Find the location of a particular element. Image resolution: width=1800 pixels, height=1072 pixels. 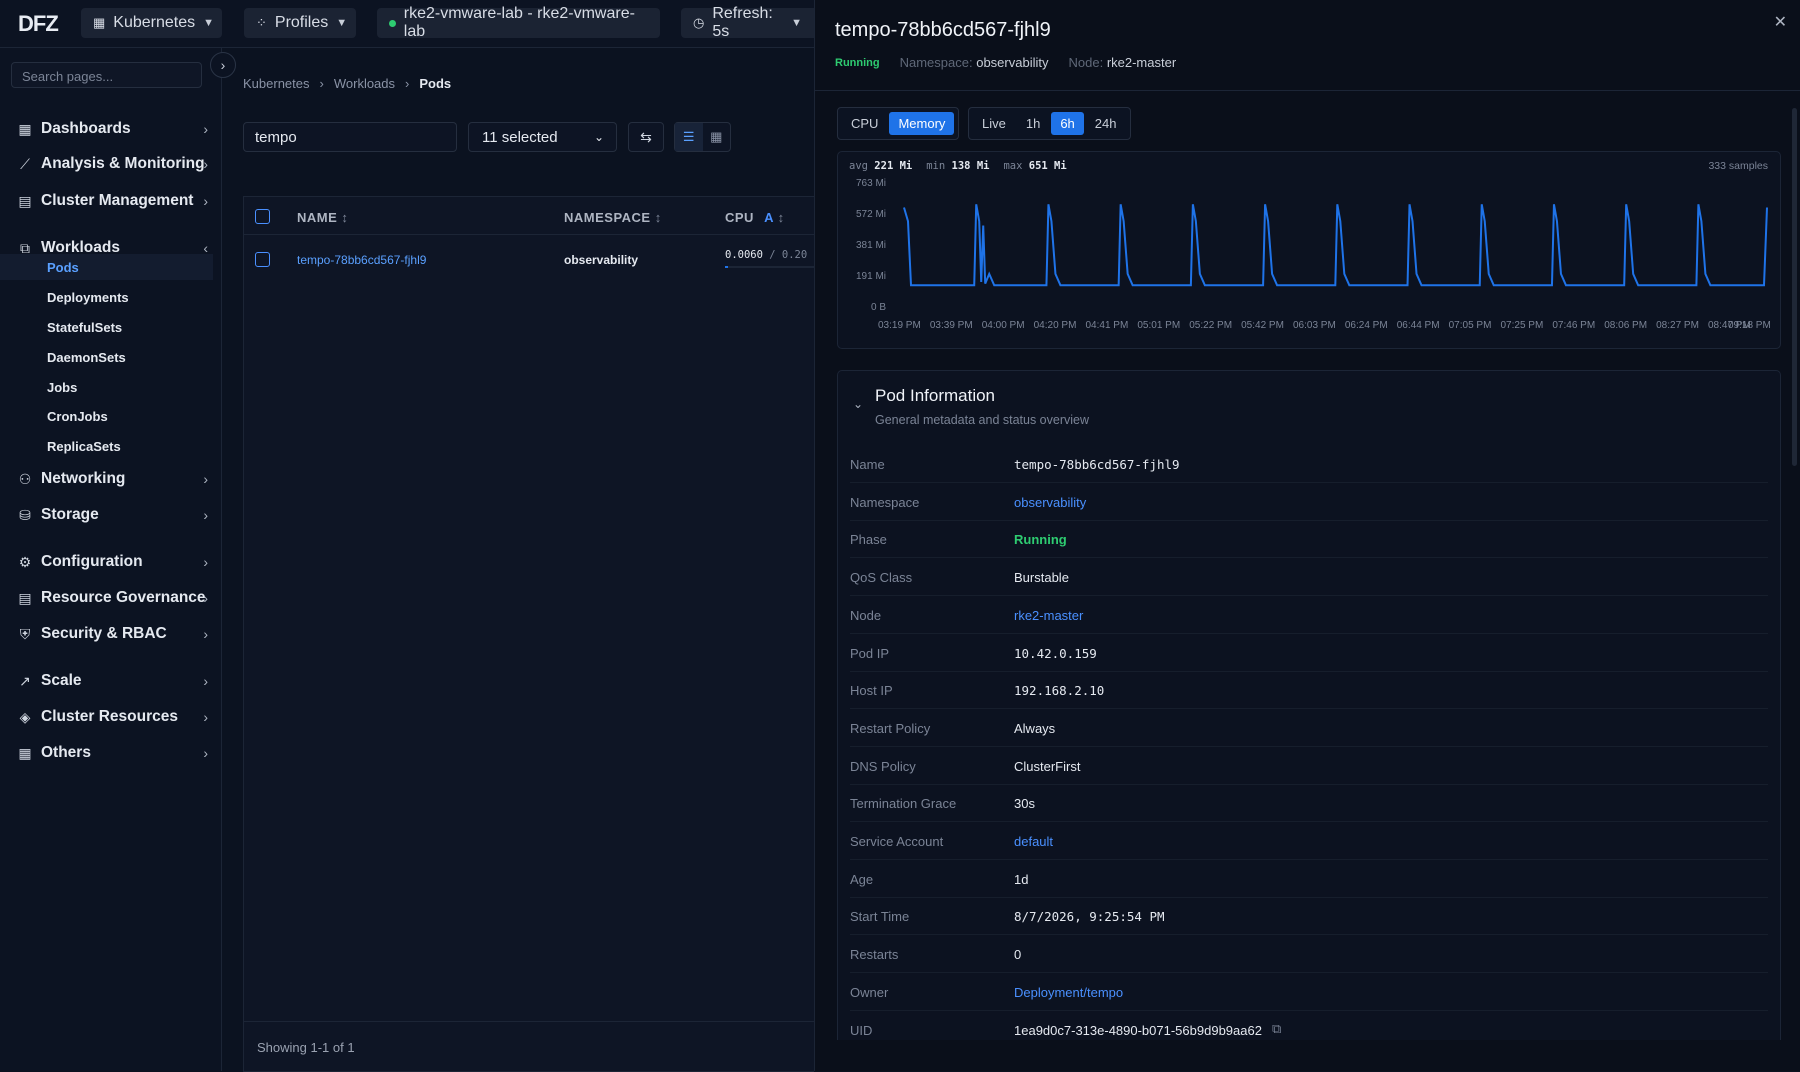

y-tick-label: 572 Mi is located at coordinates (870, 215).